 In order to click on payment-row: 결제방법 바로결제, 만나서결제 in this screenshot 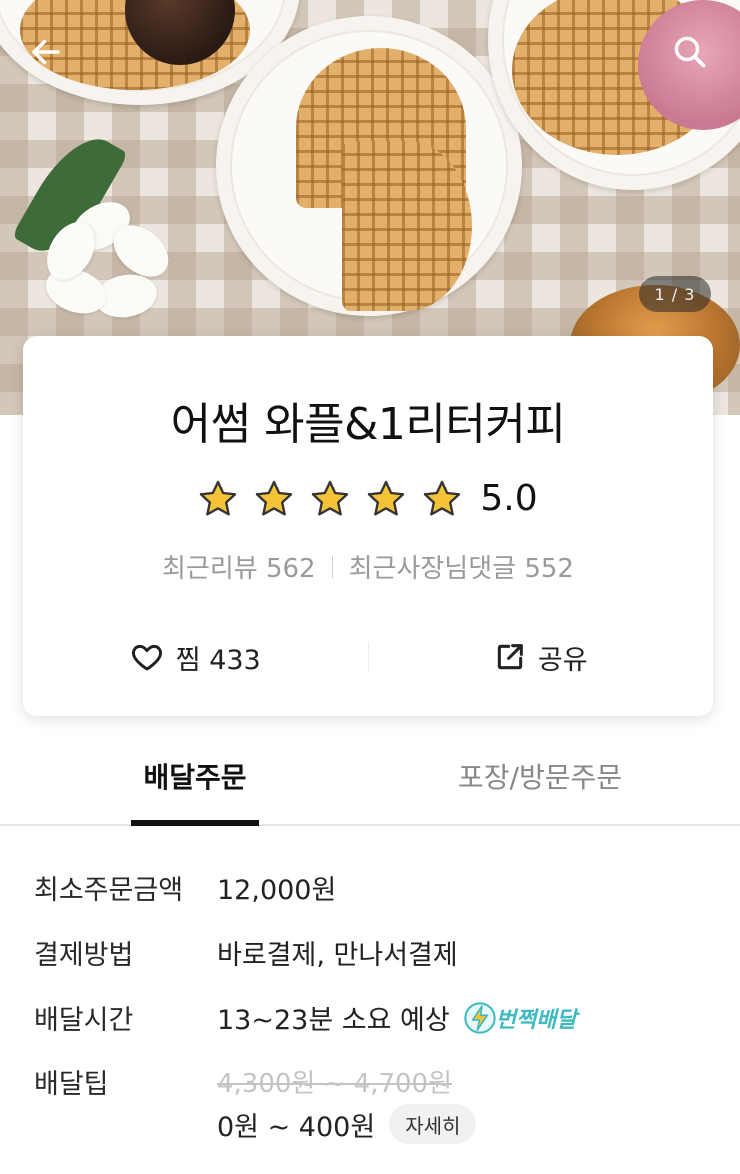, I will do `click(246, 952)`.